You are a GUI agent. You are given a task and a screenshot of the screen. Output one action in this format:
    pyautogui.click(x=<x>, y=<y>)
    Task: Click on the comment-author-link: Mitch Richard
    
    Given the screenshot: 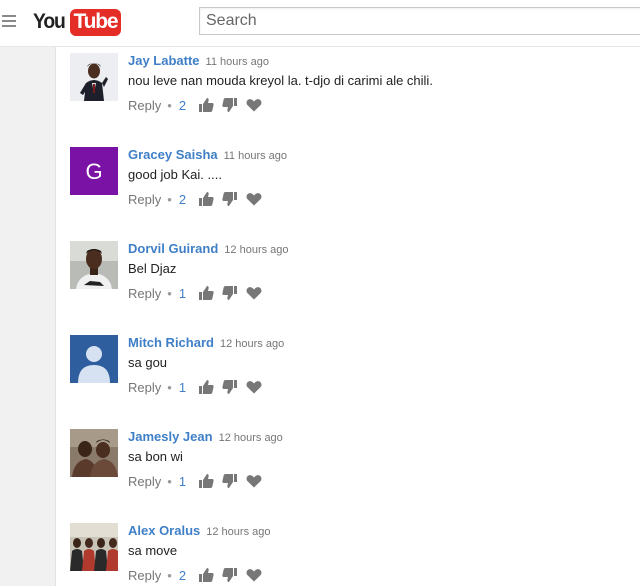 What is the action you would take?
    pyautogui.click(x=171, y=342)
    